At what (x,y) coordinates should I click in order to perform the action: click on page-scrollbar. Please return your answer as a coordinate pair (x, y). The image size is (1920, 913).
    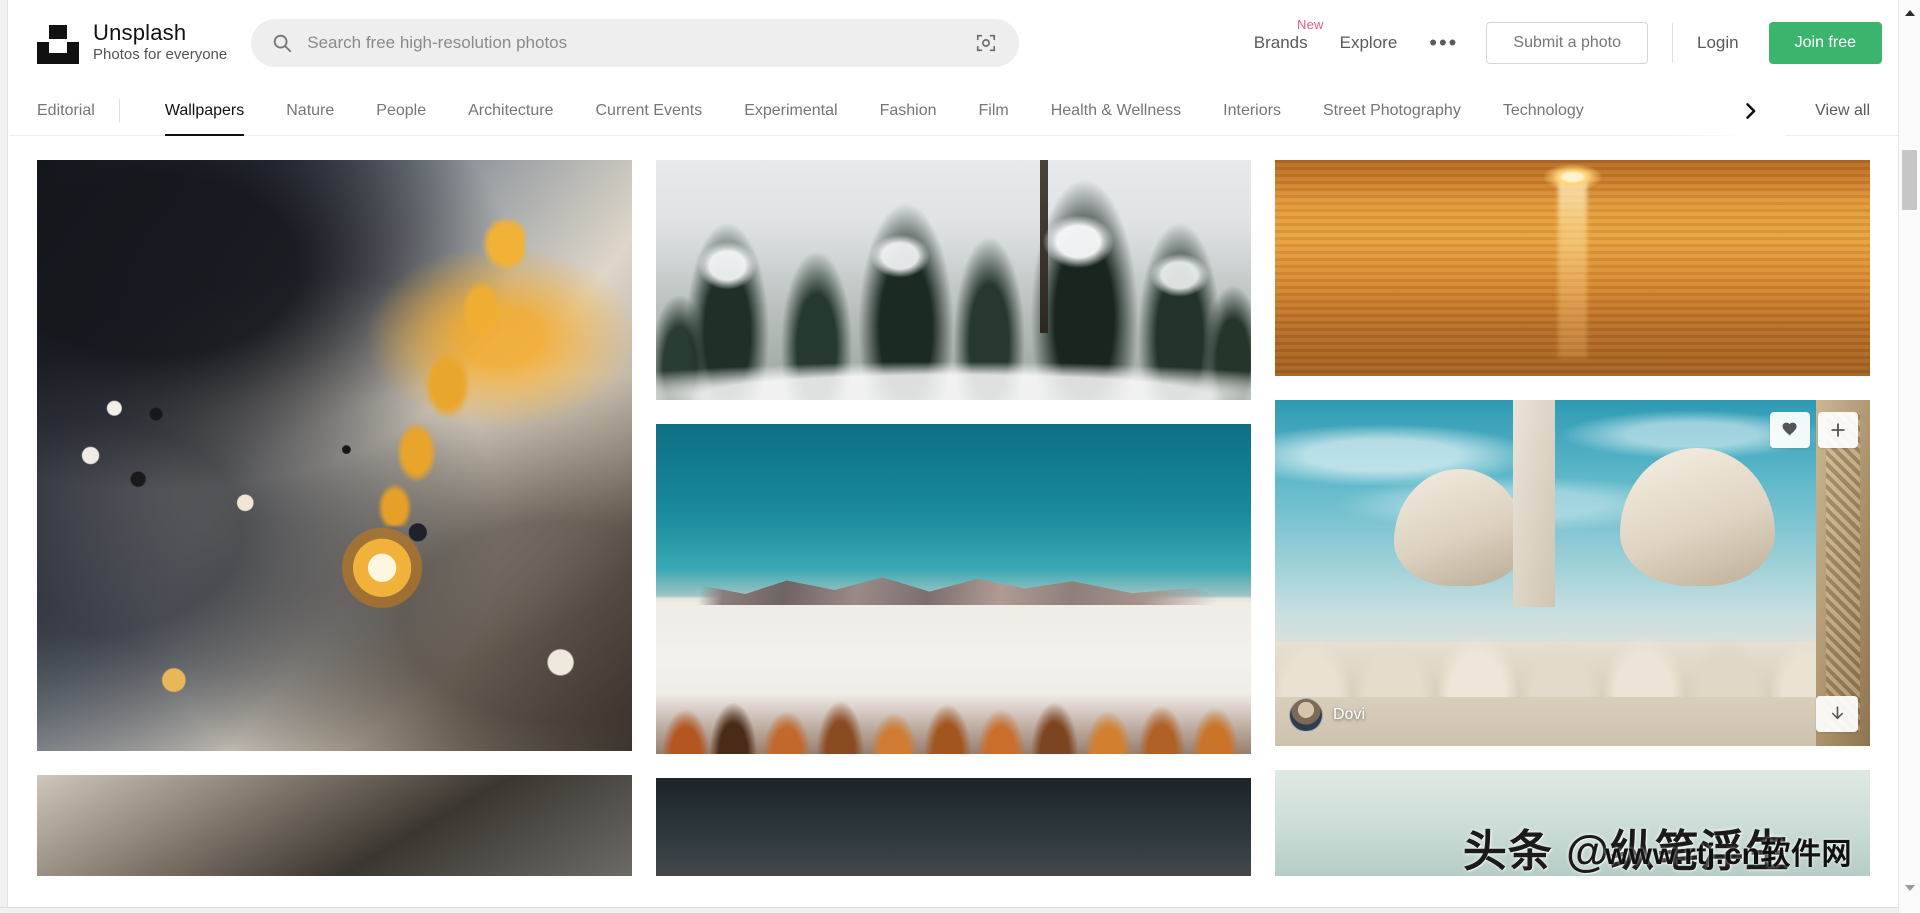
    Looking at the image, I should click on (1909, 456).